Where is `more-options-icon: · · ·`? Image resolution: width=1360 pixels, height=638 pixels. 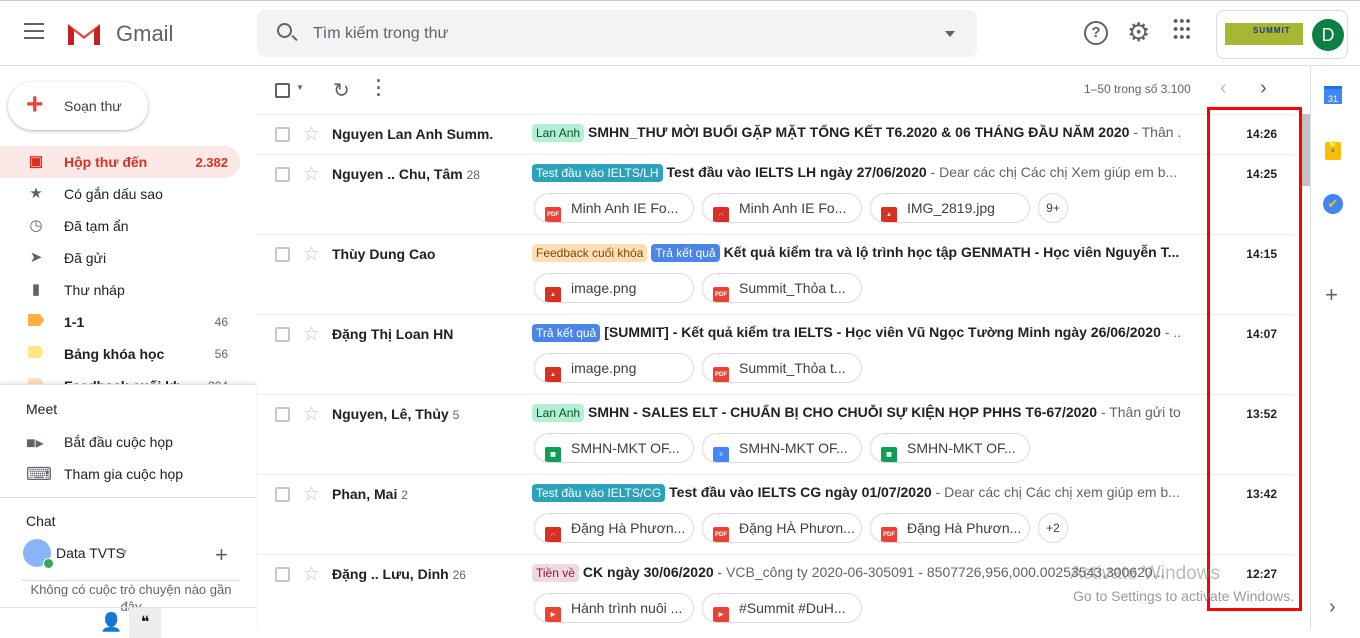
more-options-icon: · · · is located at coordinates (379, 88).